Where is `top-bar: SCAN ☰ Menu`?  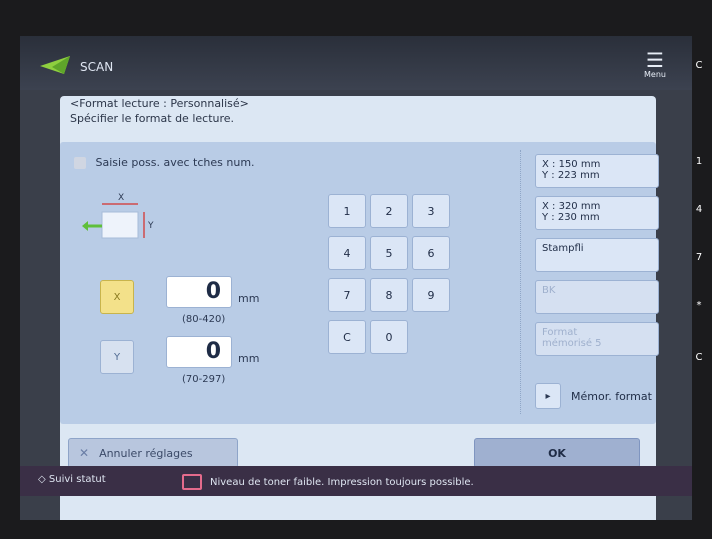
top-bar: SCAN ☰ Menu is located at coordinates (356, 63).